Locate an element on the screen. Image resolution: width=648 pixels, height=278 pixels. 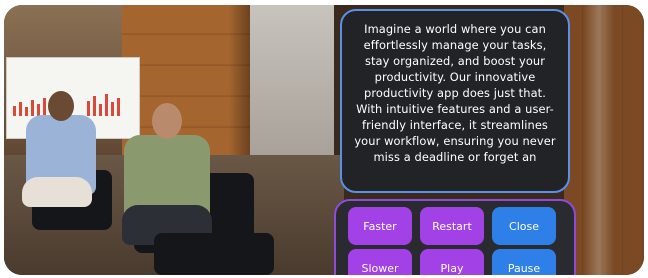
slower-button: Slower is located at coordinates (380, 262).